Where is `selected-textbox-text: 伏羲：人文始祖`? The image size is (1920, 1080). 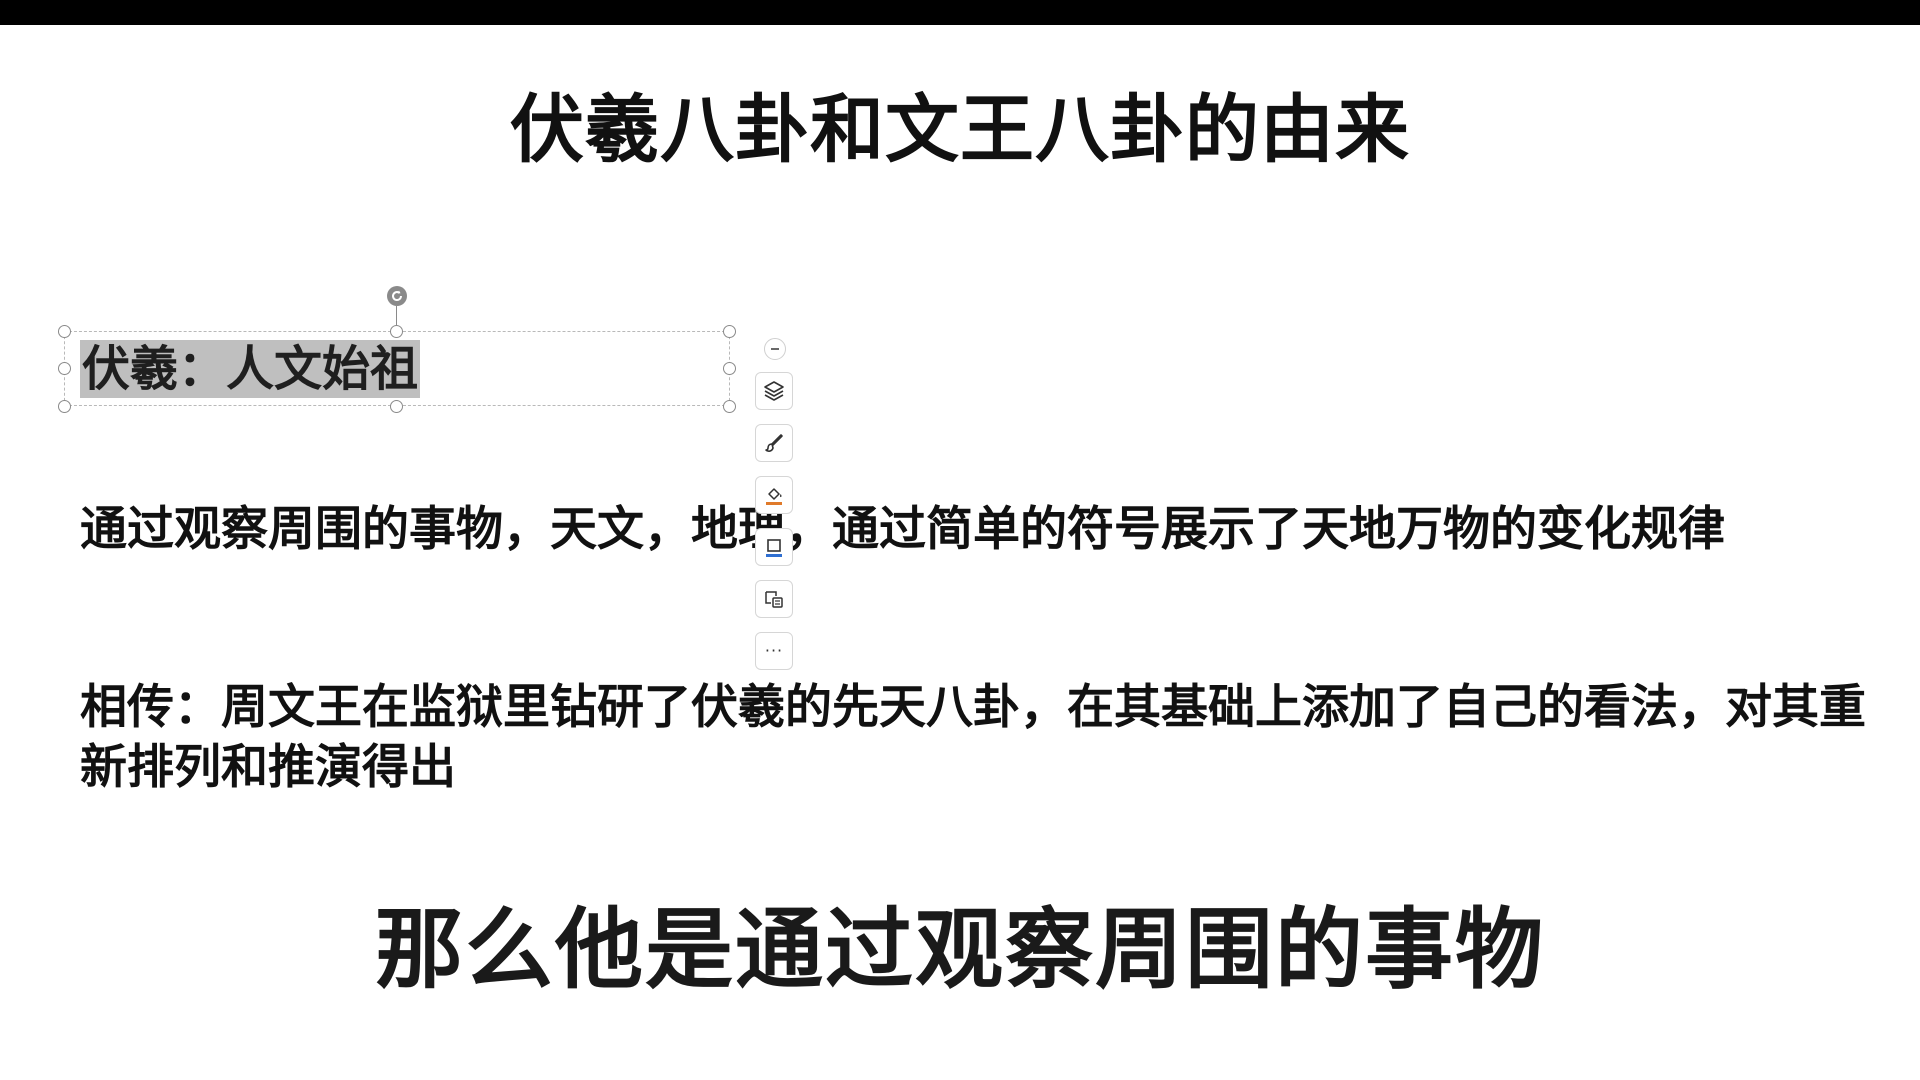 selected-textbox-text: 伏羲：人文始祖 is located at coordinates (250, 369).